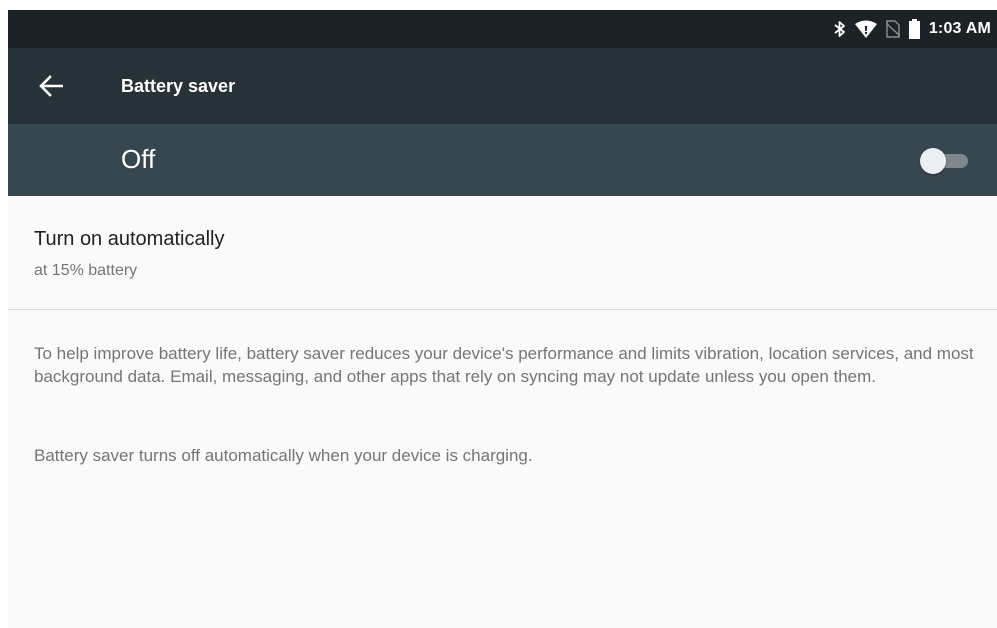  Describe the element at coordinates (892, 29) in the screenshot. I see `no-sim-icon` at that location.